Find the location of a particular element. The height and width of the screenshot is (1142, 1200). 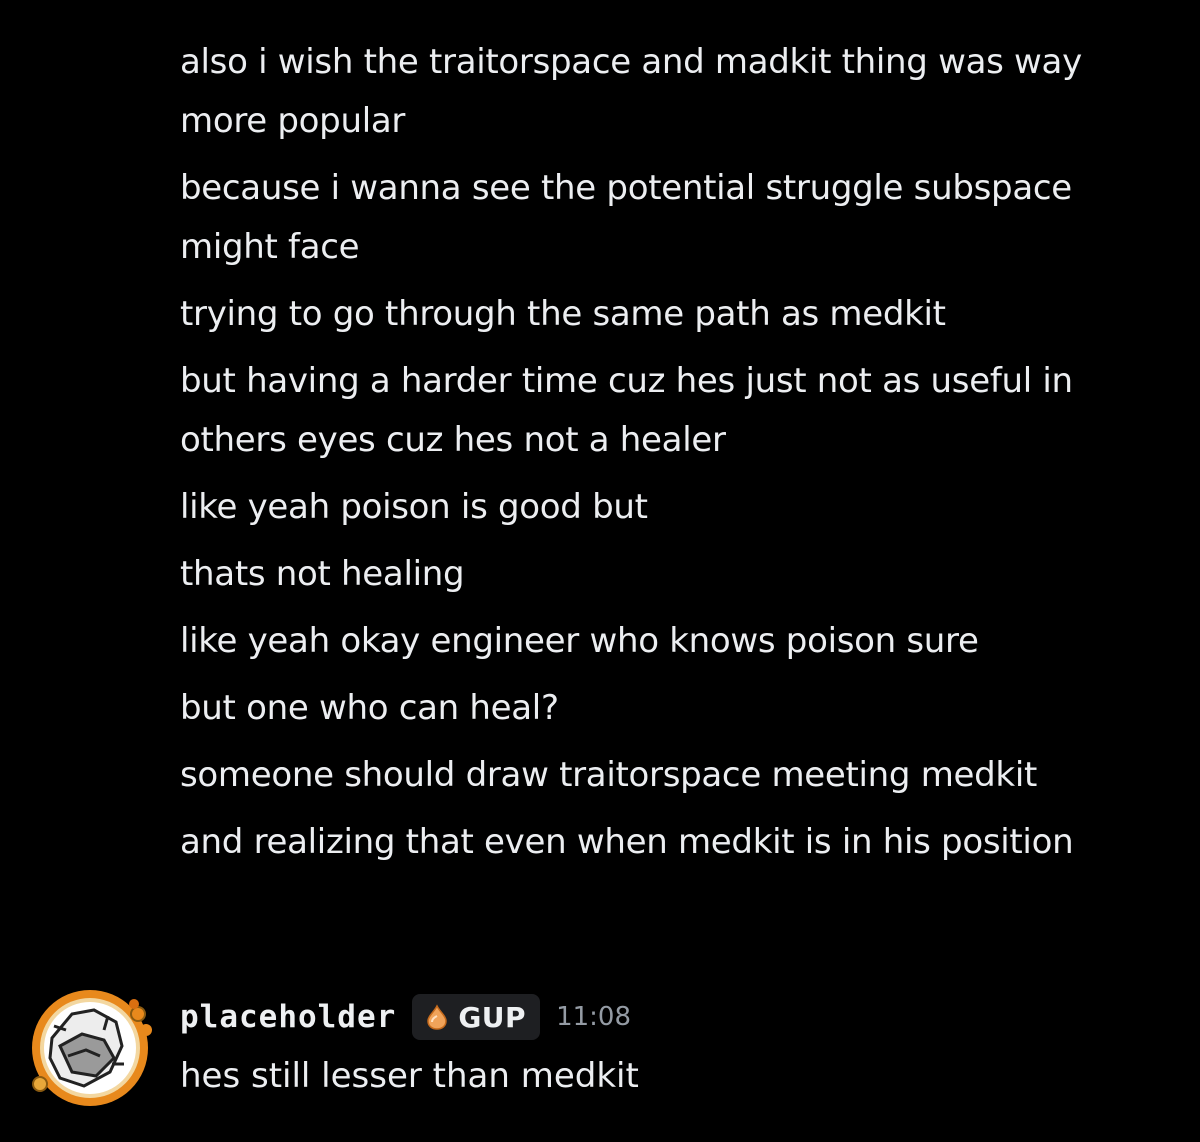

cropped-text is located at coordinates (185, 6).